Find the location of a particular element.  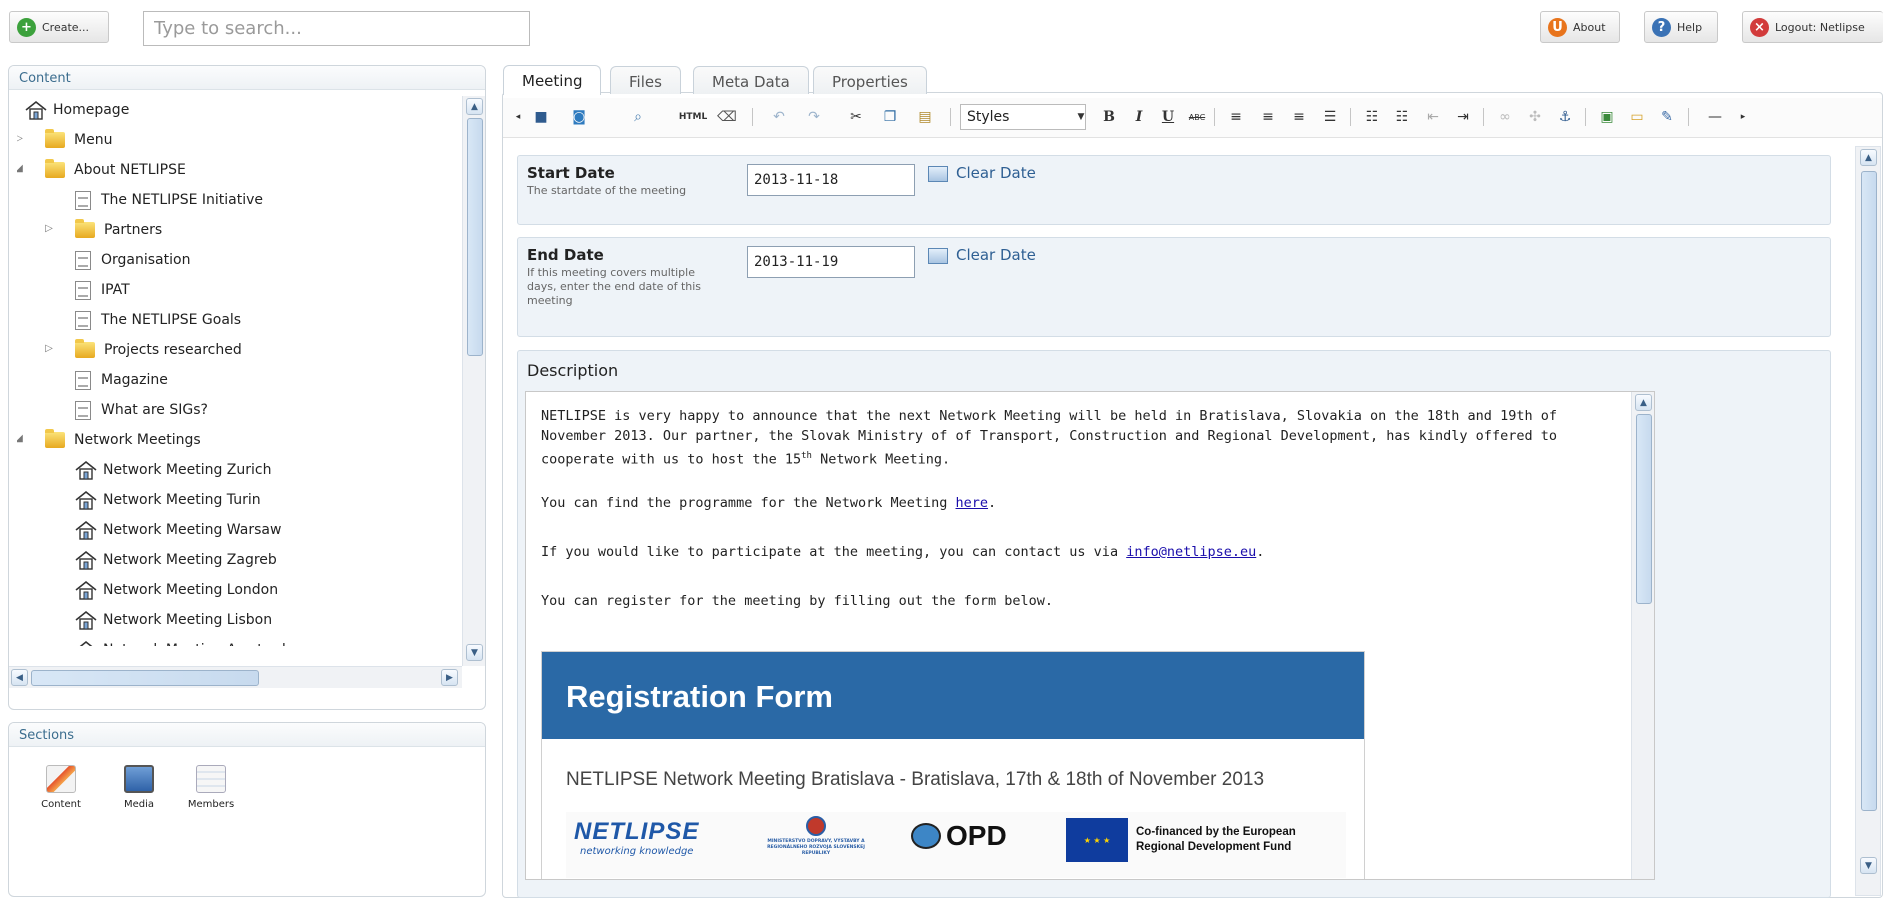

insert-image-icon: ▣ is located at coordinates (1607, 117).